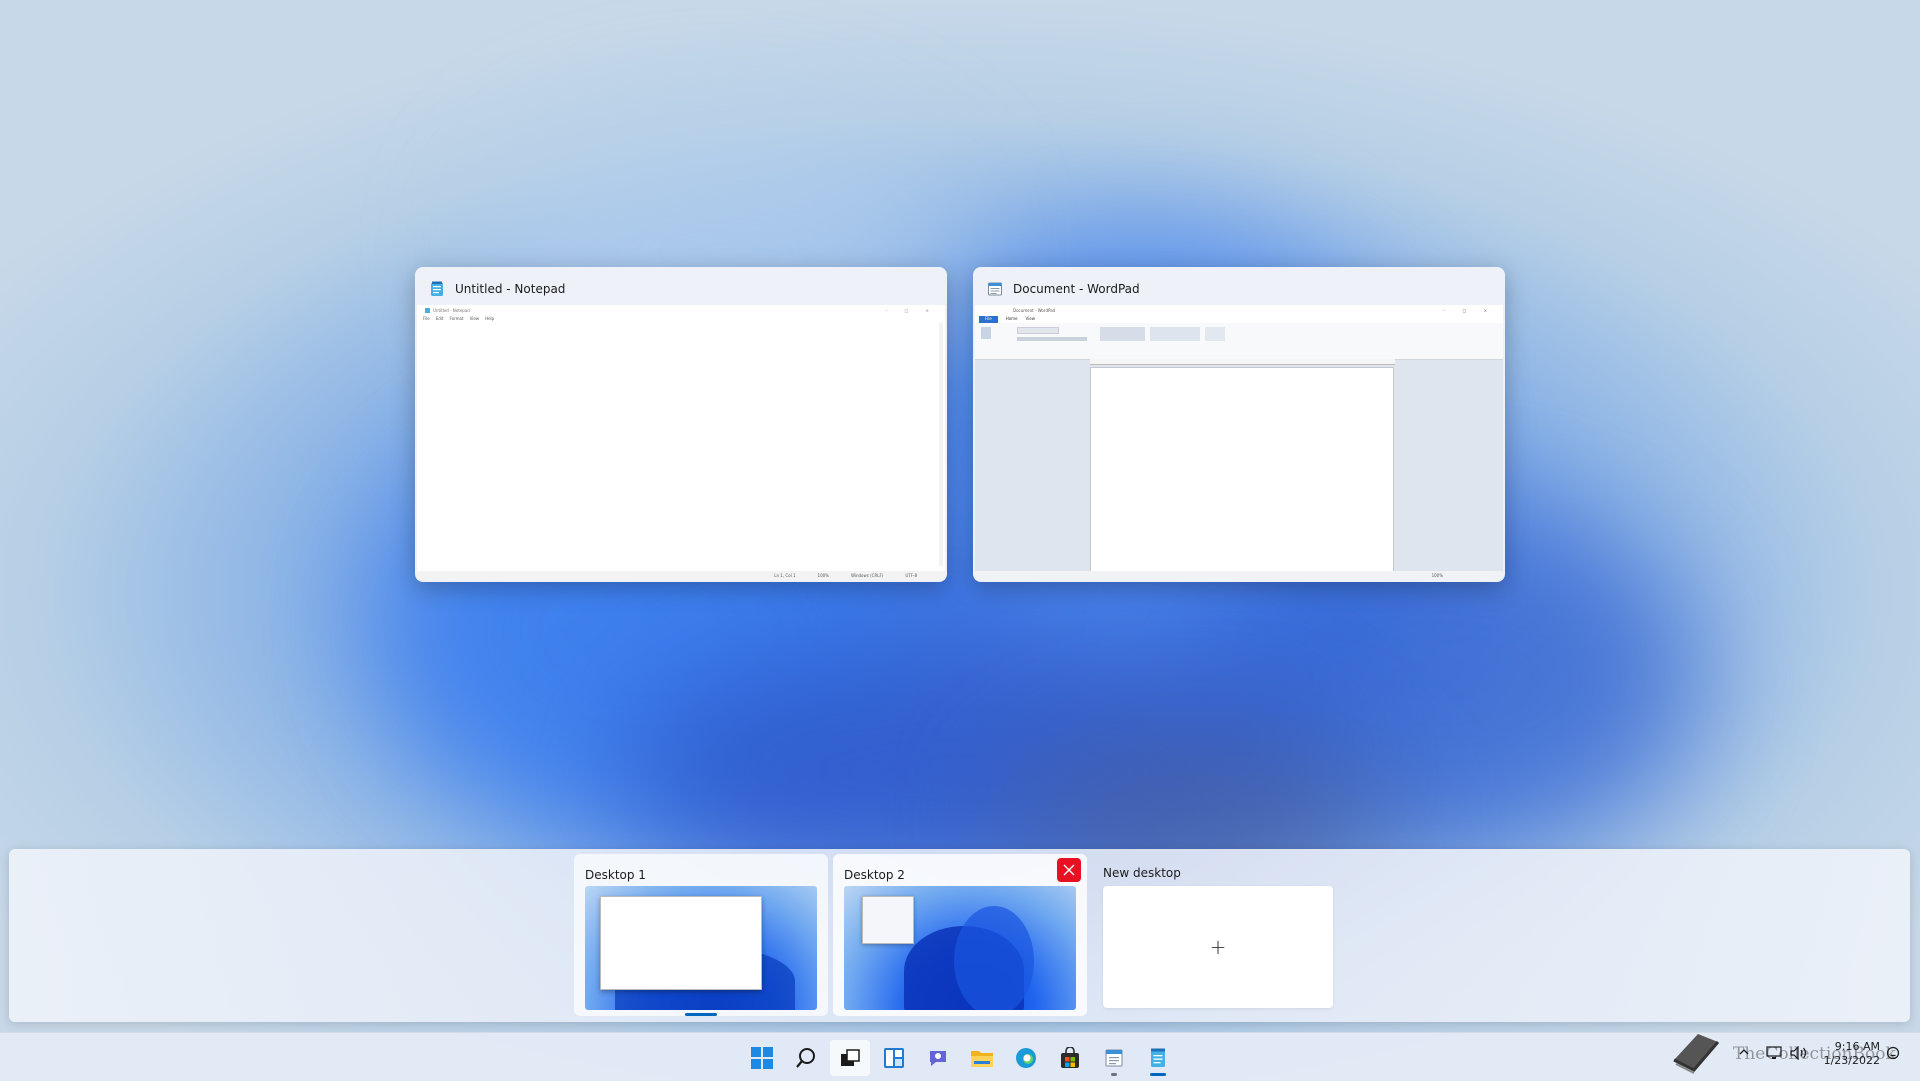 The width and height of the screenshot is (1920, 1081). I want to click on mini-menu-bar: File Edit Format View Help, so click(681, 320).